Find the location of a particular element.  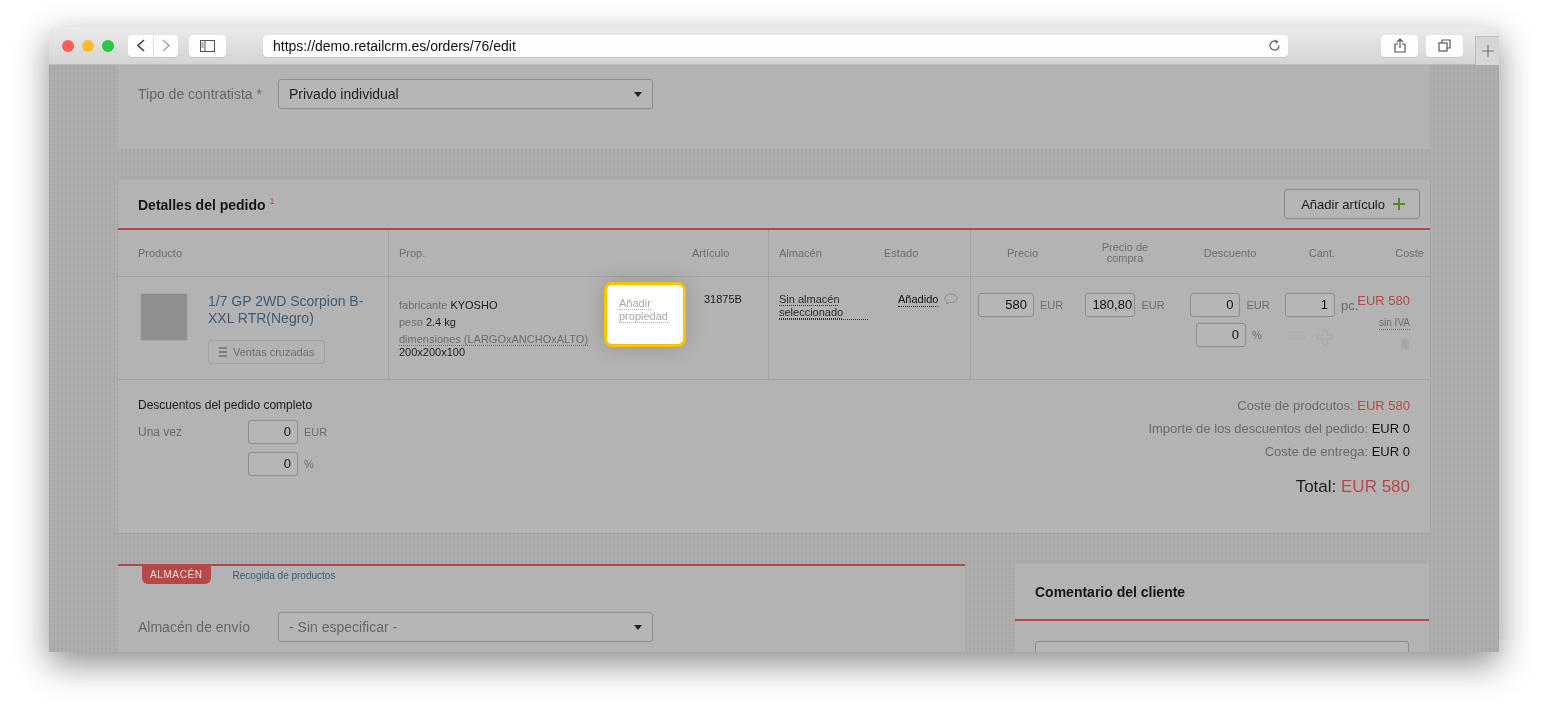

column-header: Cant. is located at coordinates (1317, 253).